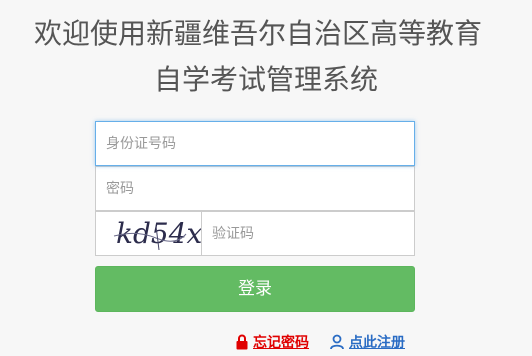 The height and width of the screenshot is (356, 532). I want to click on password-input, so click(255, 188).